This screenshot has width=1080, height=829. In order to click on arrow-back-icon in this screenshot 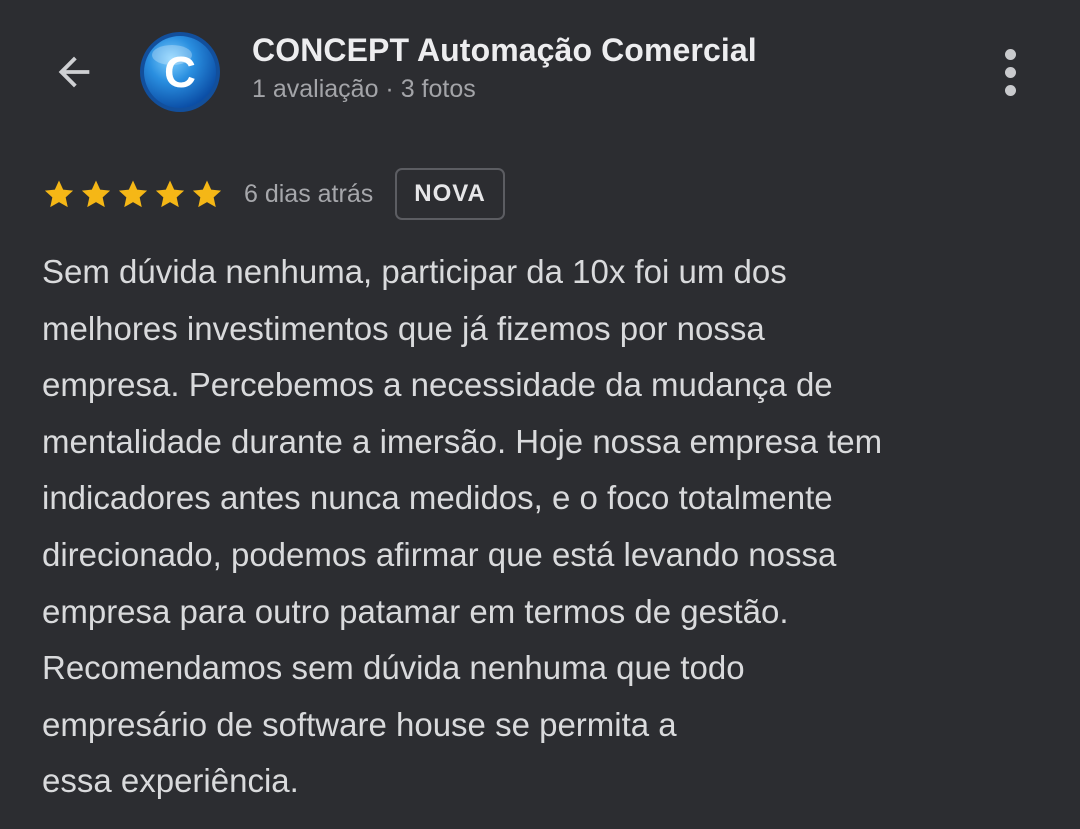, I will do `click(74, 72)`.